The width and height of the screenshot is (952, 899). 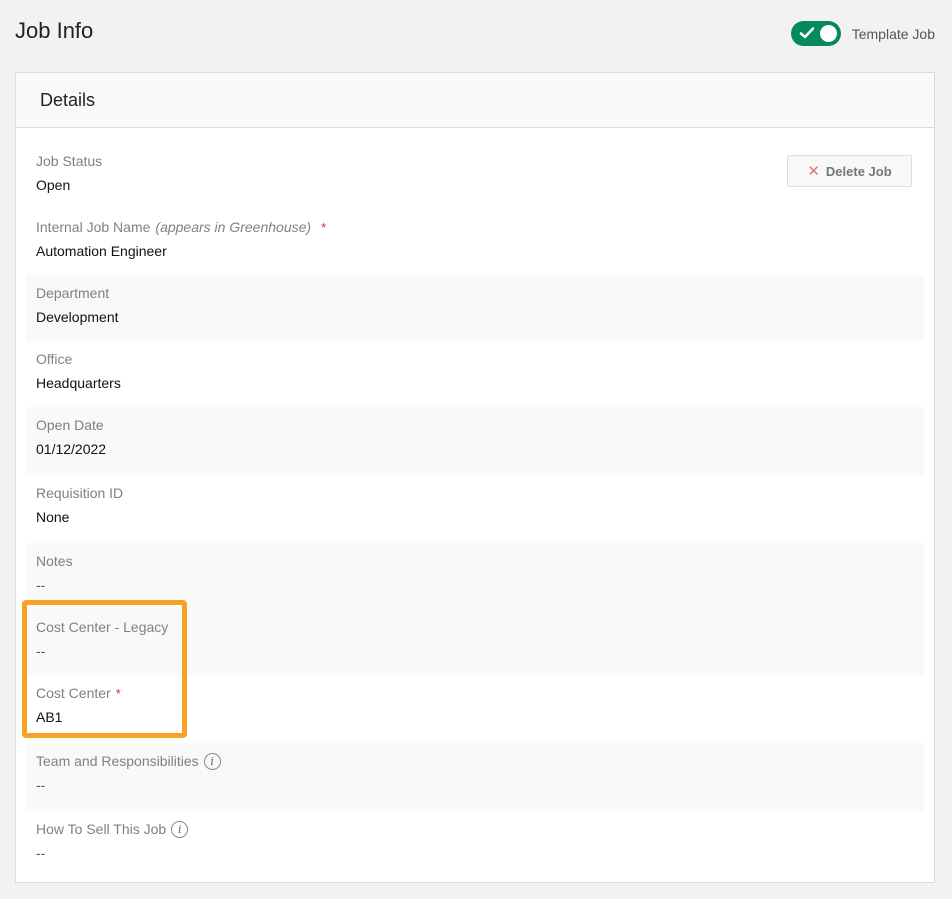 What do you see at coordinates (475, 709) in the screenshot?
I see `field-cost-center: Cost Center * AB1` at bounding box center [475, 709].